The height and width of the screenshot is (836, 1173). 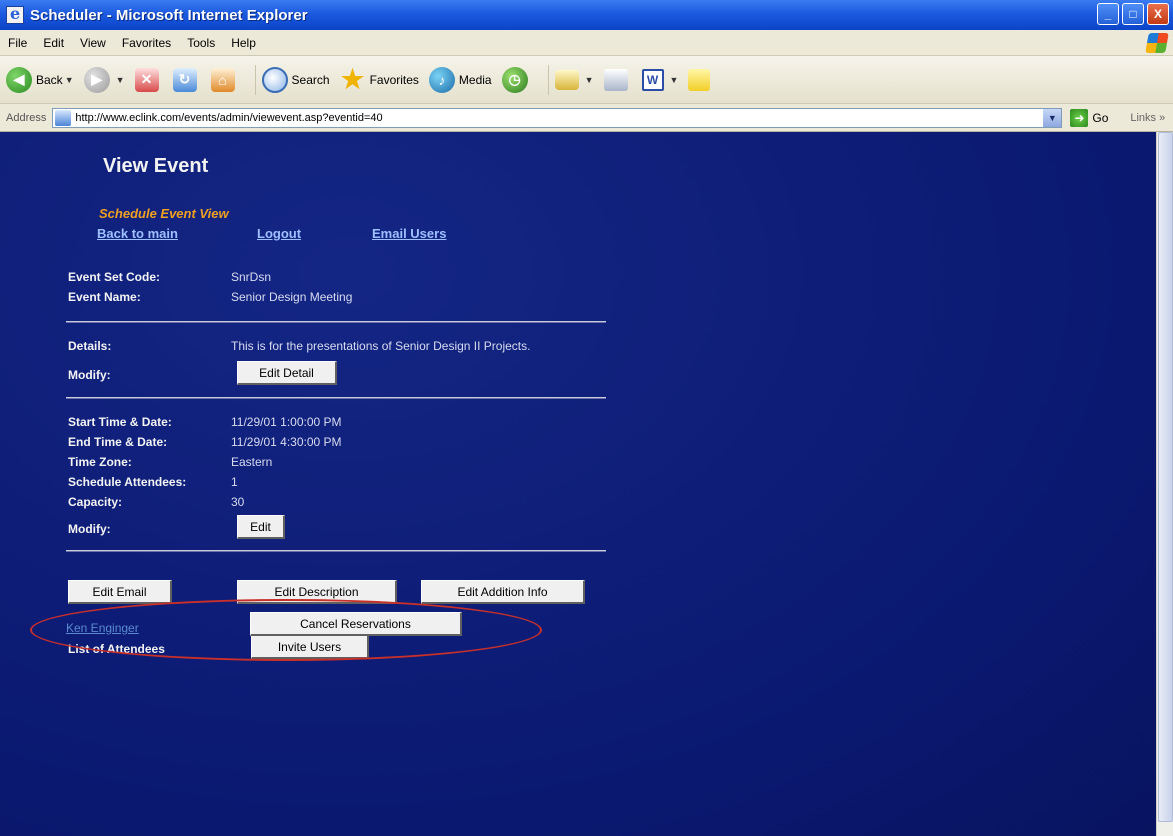 What do you see at coordinates (93, 43) in the screenshot?
I see `menu-view: View` at bounding box center [93, 43].